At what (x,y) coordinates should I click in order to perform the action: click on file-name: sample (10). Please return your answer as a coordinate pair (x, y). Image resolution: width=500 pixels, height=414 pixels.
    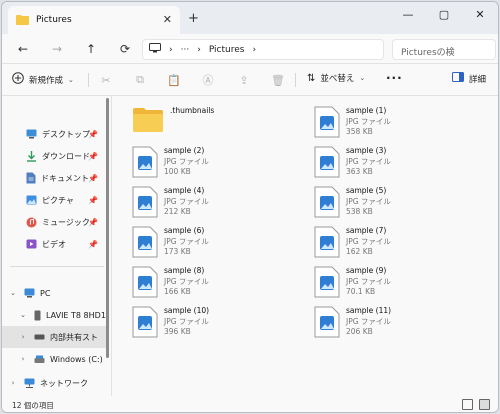
    Looking at the image, I should click on (187, 310).